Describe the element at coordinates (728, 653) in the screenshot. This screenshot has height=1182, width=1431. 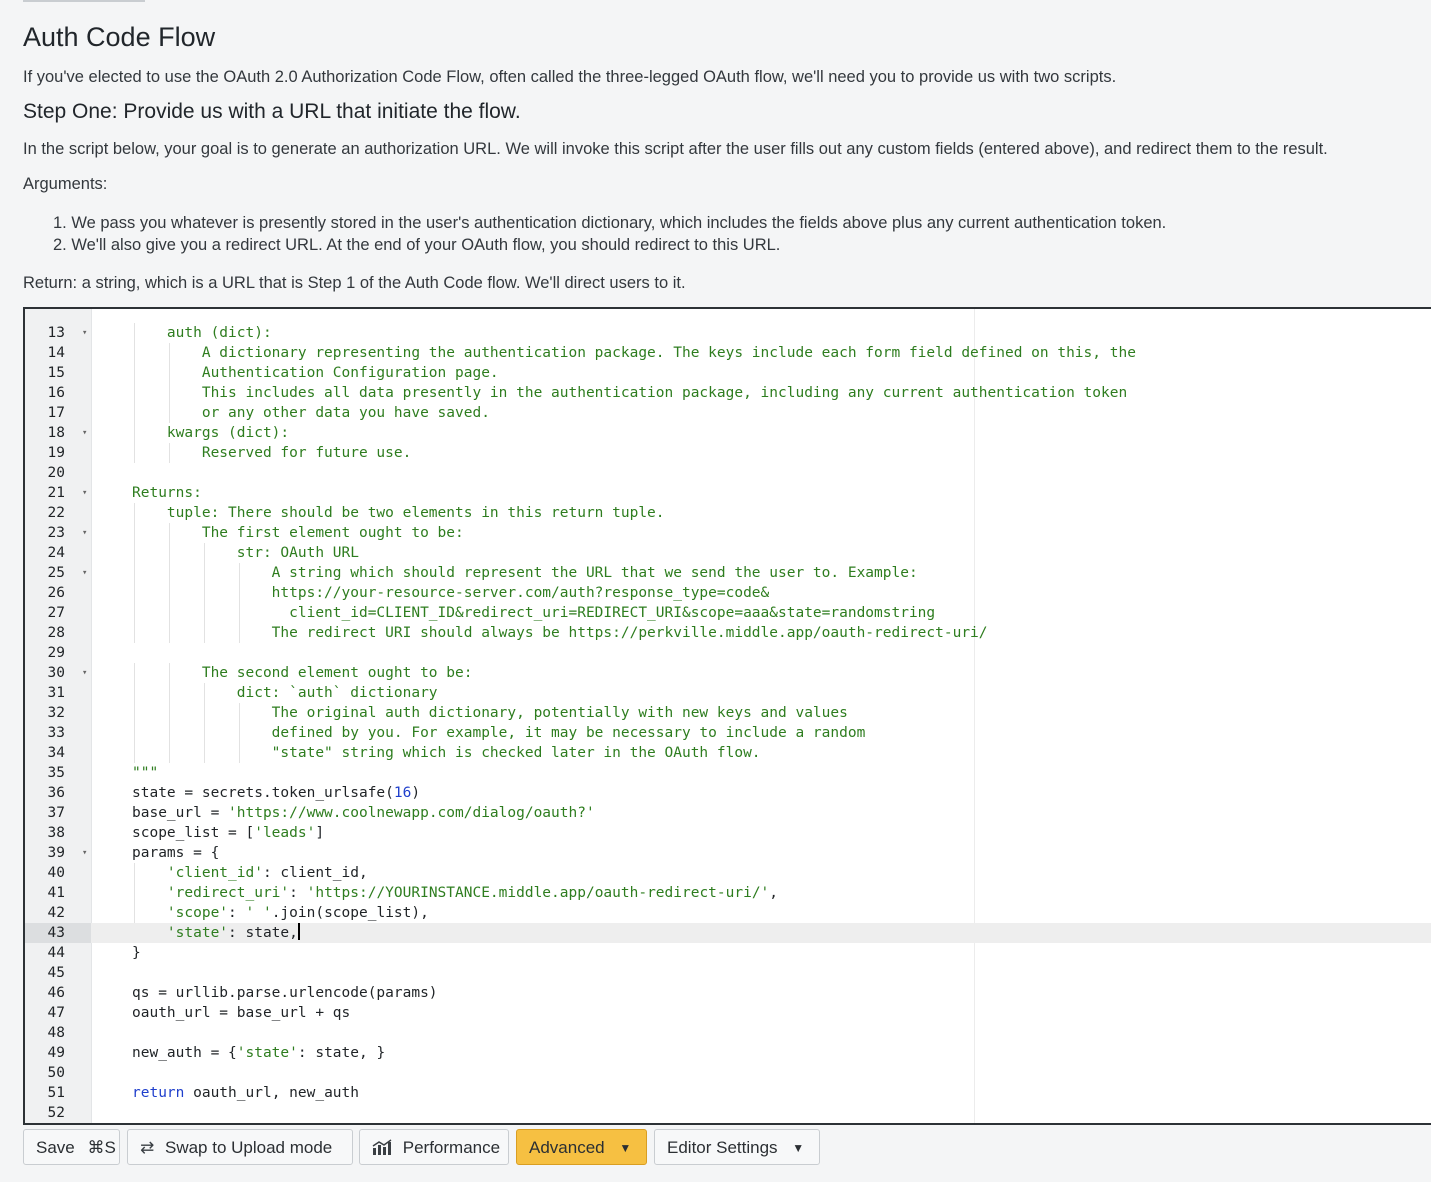
I see `code-line: 29` at that location.